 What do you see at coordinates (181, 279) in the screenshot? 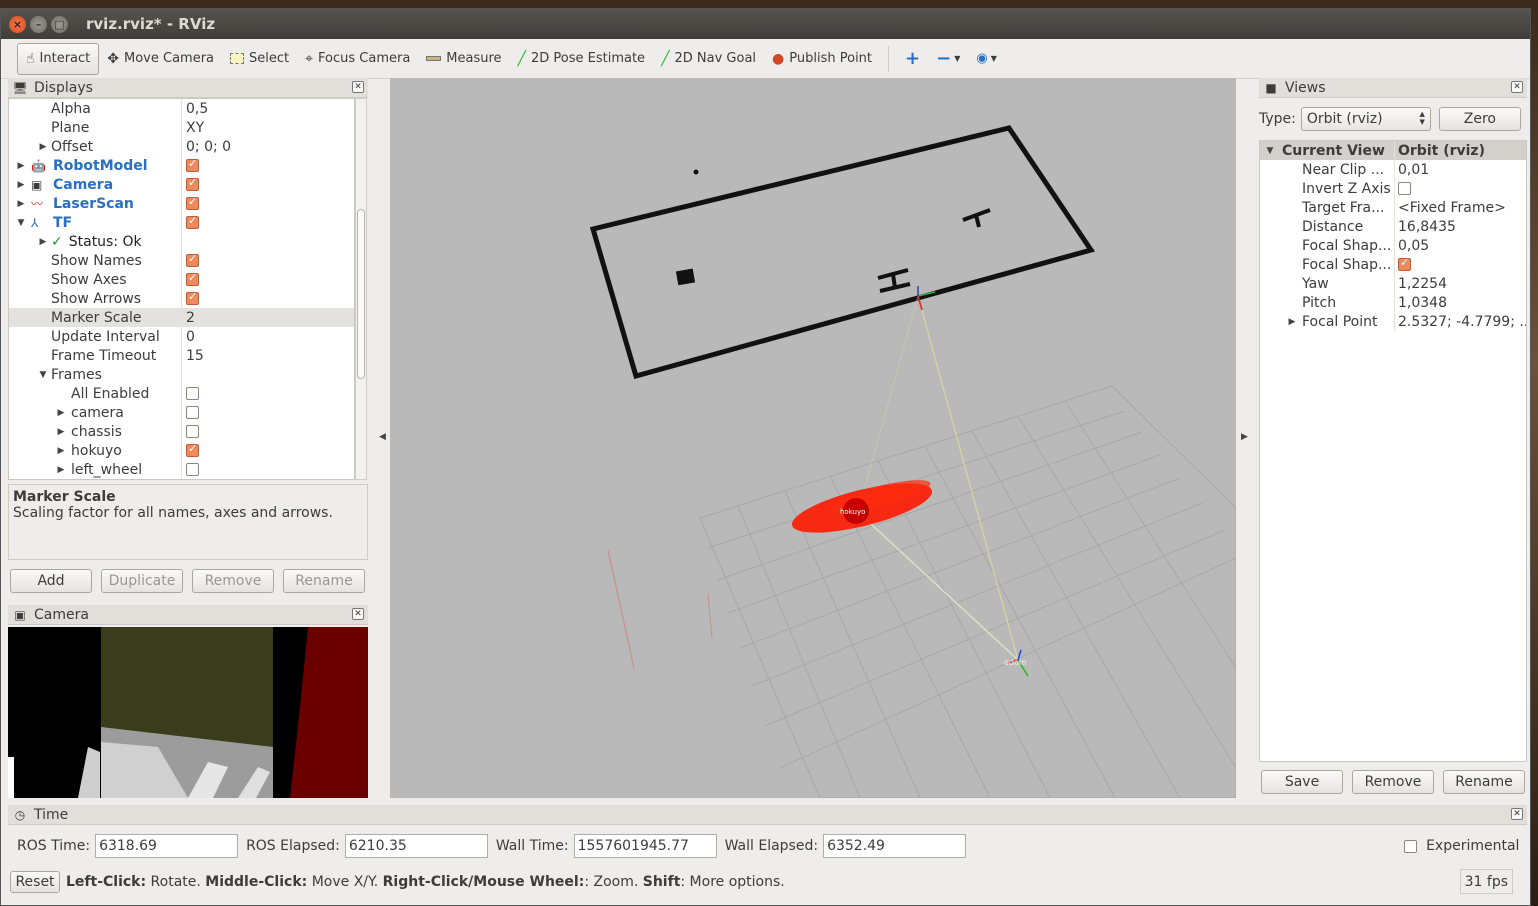
I see `tree-row-show-axes: Show Axes` at bounding box center [181, 279].